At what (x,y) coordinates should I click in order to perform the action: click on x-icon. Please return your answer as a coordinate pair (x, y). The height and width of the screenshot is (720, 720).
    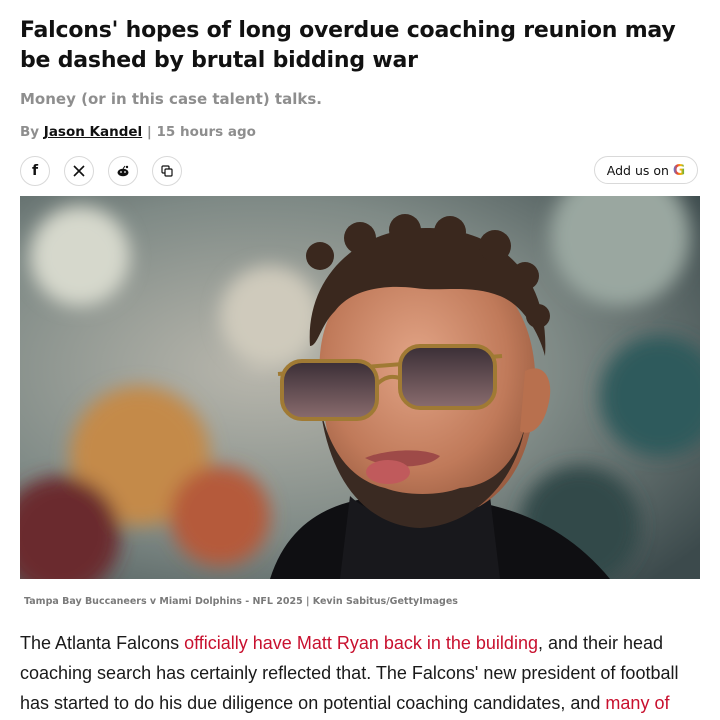
    Looking at the image, I should click on (79, 171).